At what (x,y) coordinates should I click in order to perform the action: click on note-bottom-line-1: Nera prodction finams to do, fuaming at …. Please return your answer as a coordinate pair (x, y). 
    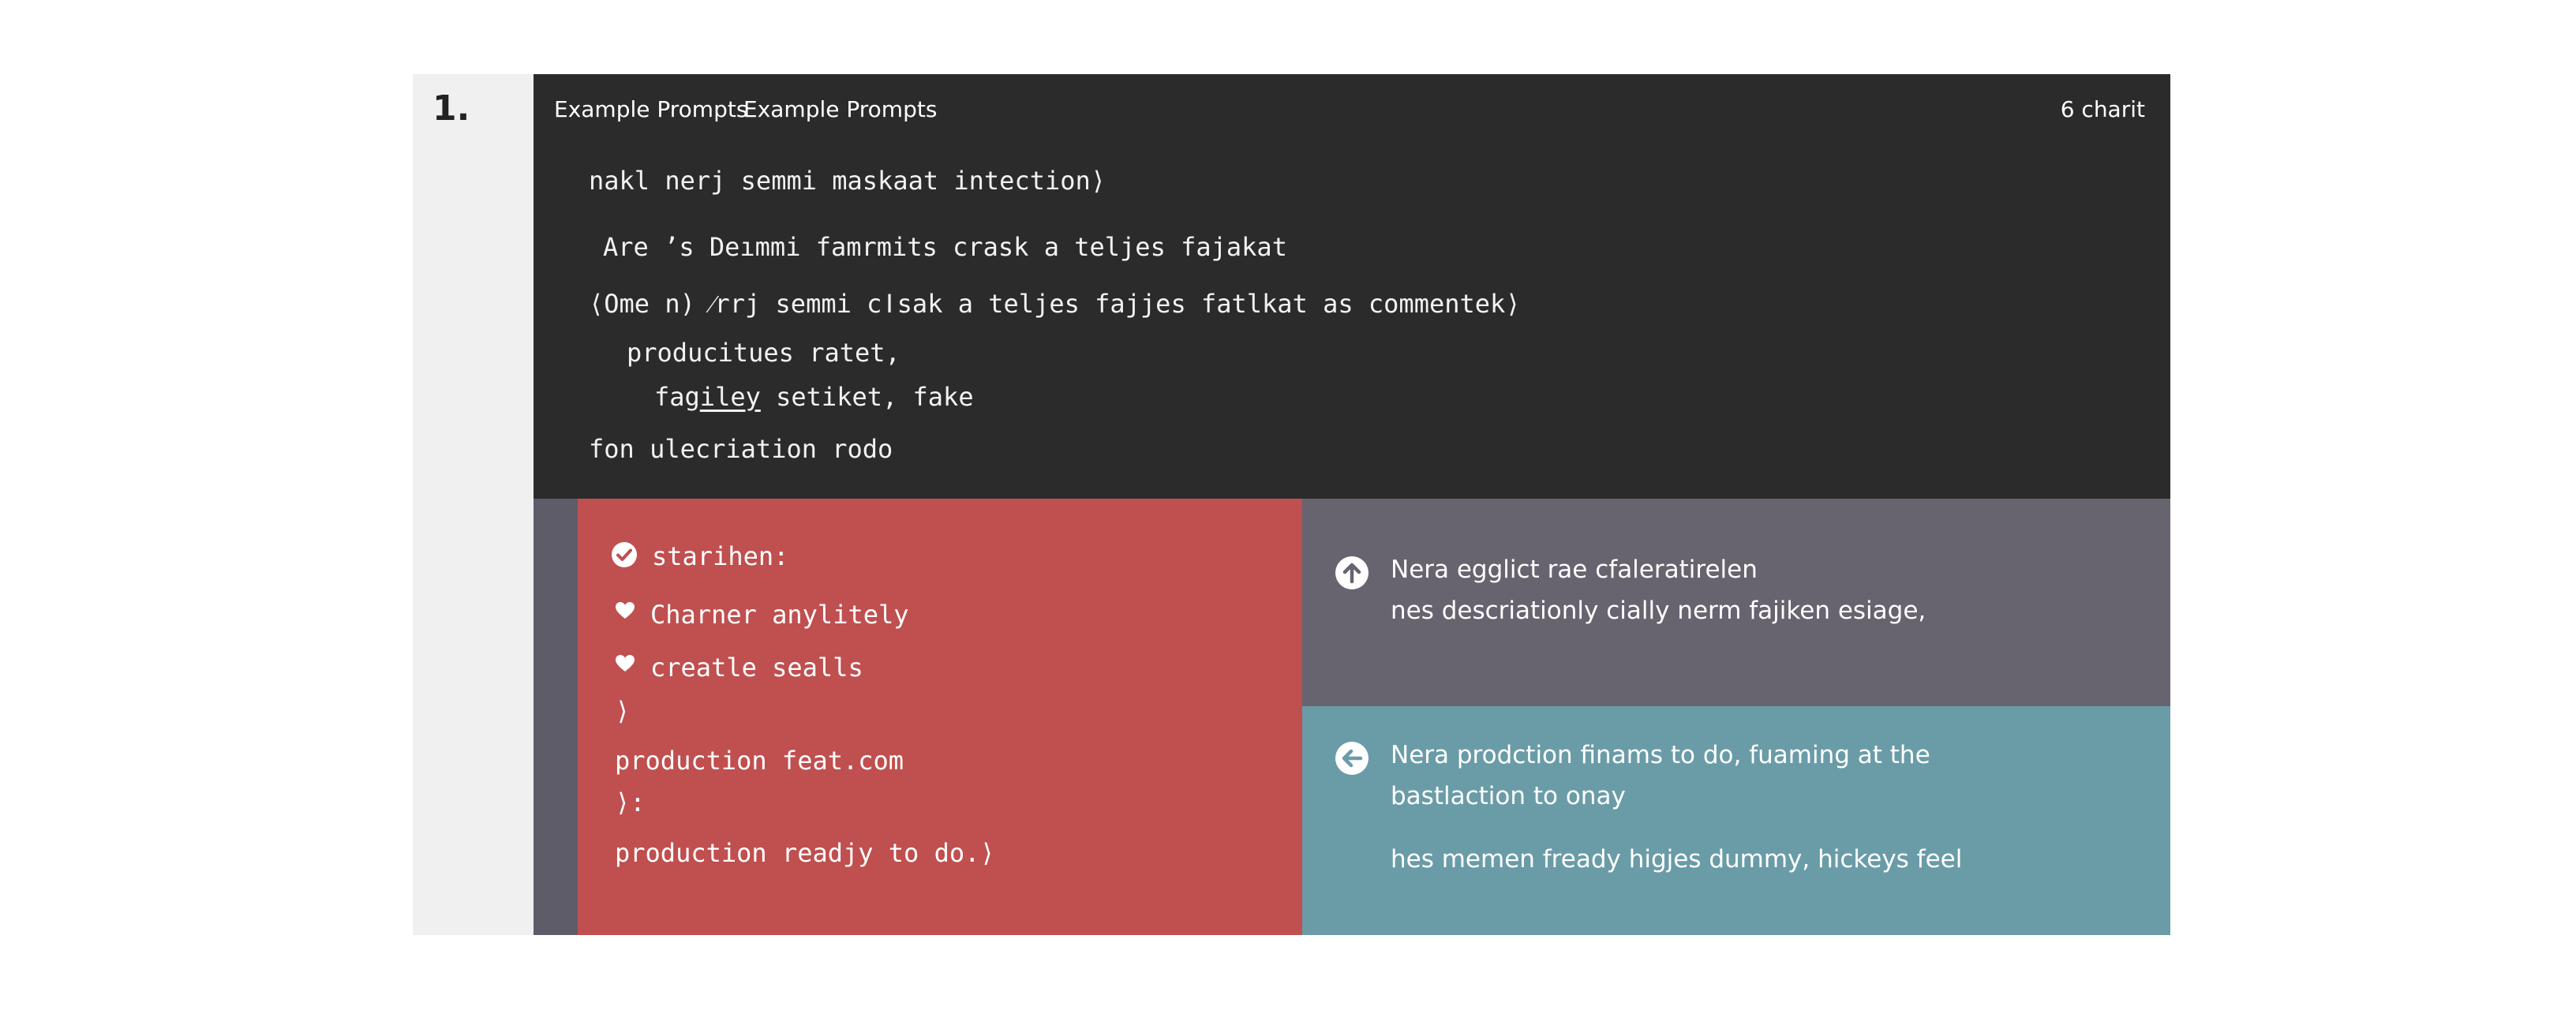
    Looking at the image, I should click on (1660, 755).